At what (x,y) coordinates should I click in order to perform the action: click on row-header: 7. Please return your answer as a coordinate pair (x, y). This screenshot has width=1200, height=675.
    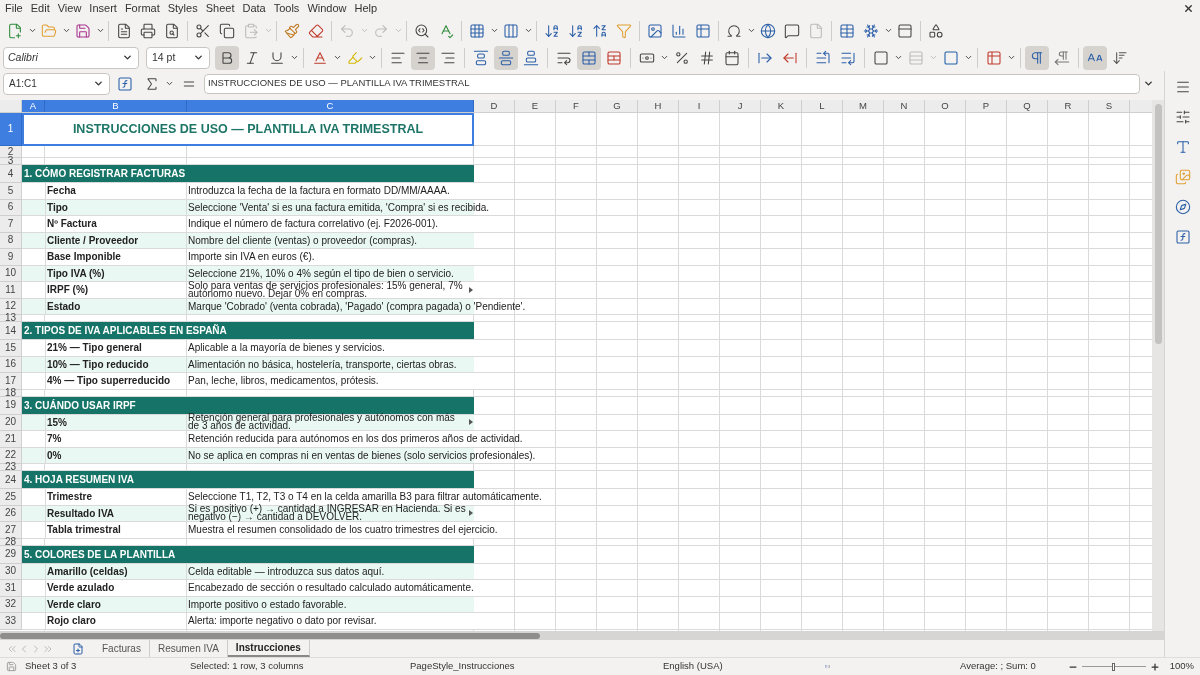
    Looking at the image, I should click on (11, 224).